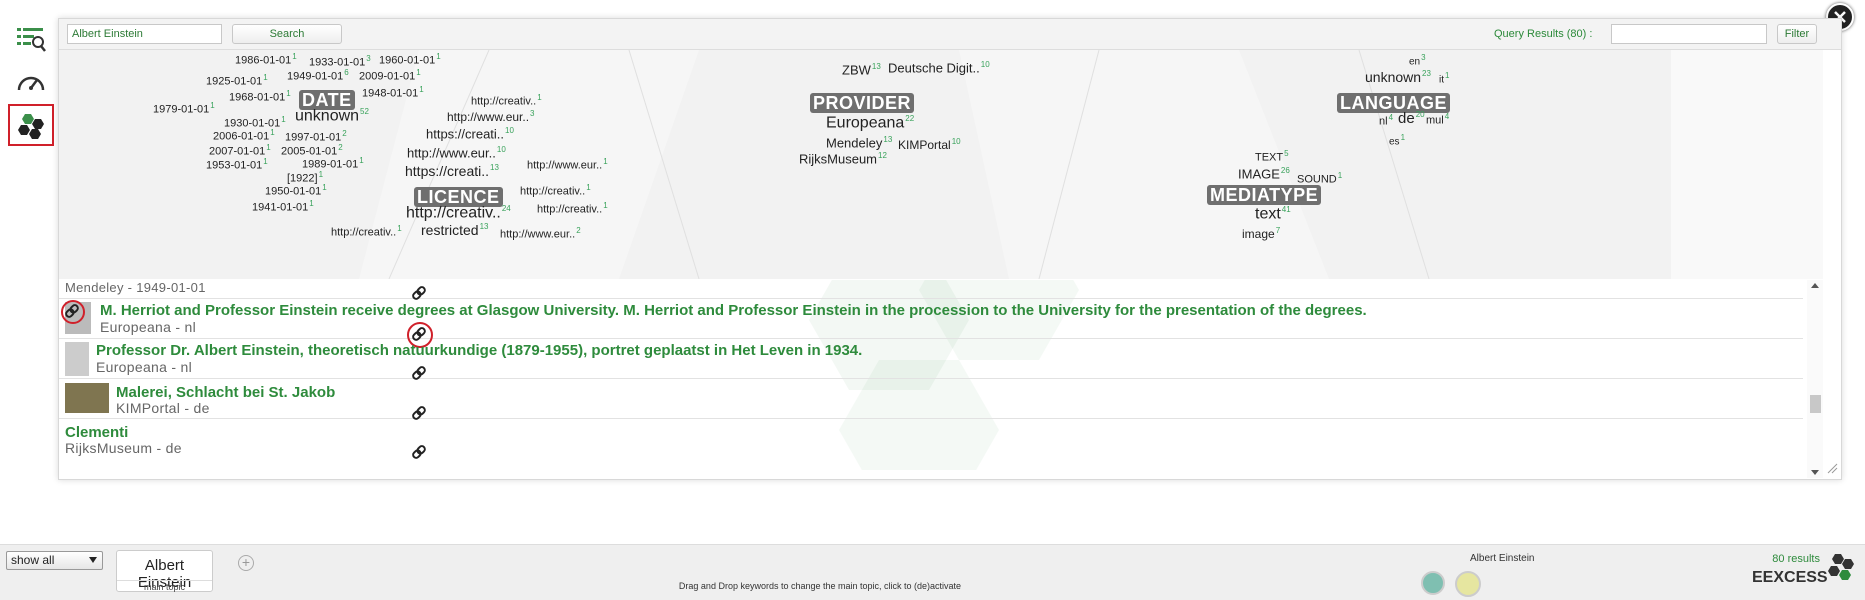  What do you see at coordinates (246, 563) in the screenshot?
I see `add-topic-button: +` at bounding box center [246, 563].